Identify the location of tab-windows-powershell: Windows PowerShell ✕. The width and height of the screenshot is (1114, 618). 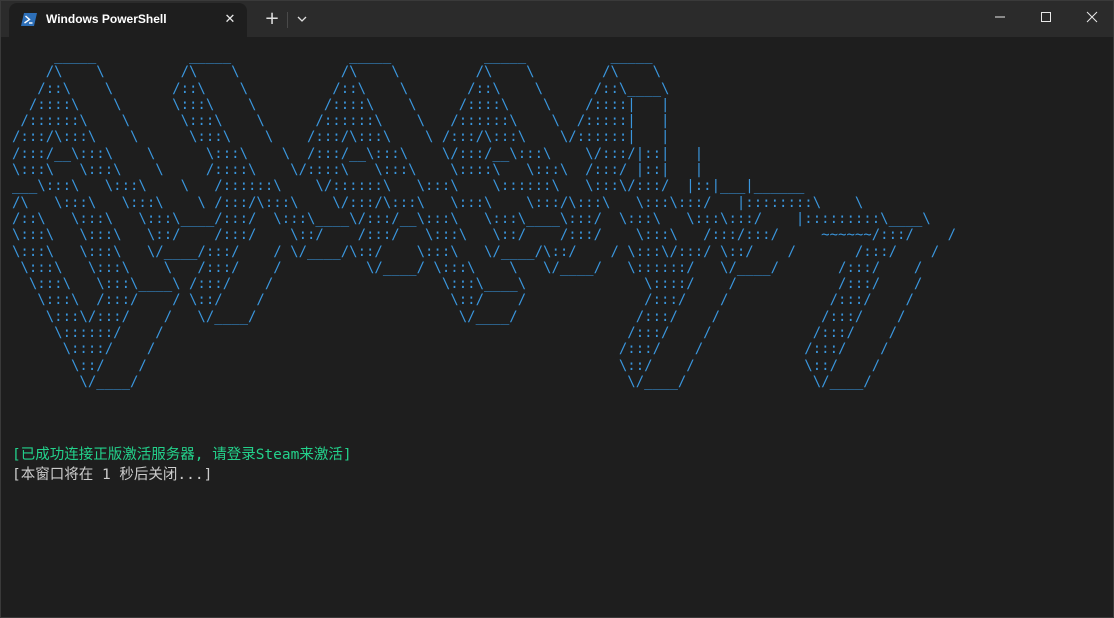
(128, 20).